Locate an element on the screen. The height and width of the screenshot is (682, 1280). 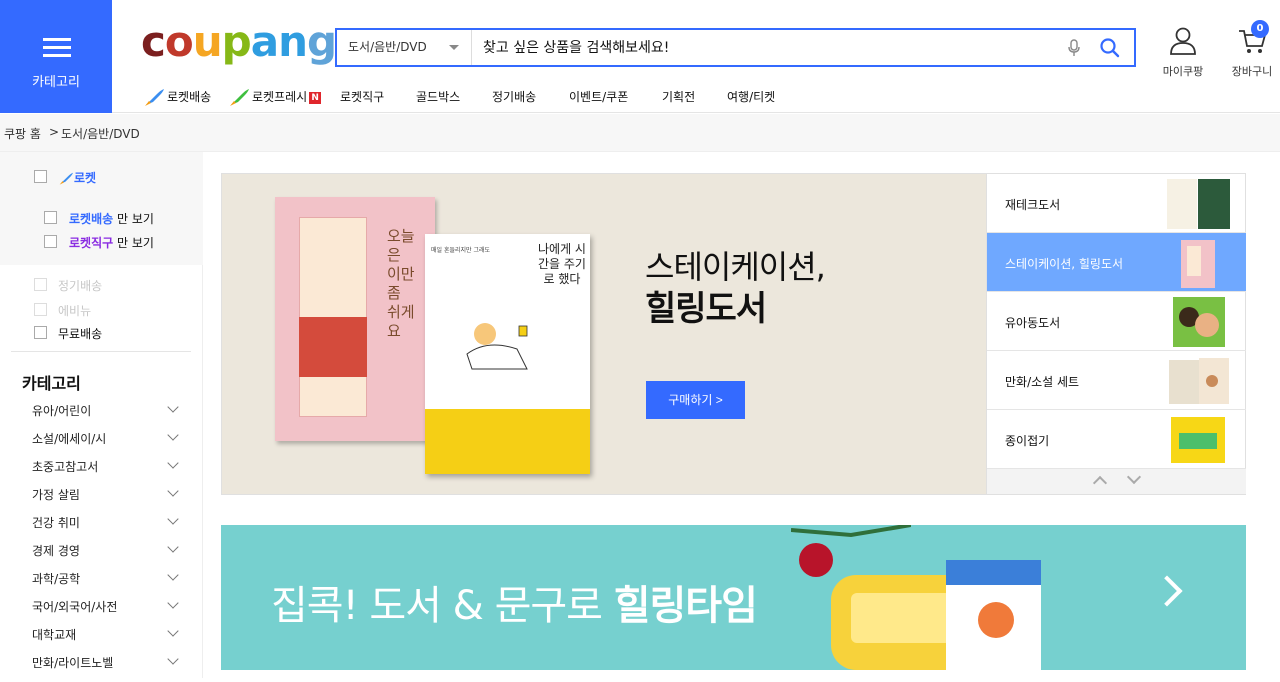
free-shipping-label: 무료배송 is located at coordinates (80, 334).